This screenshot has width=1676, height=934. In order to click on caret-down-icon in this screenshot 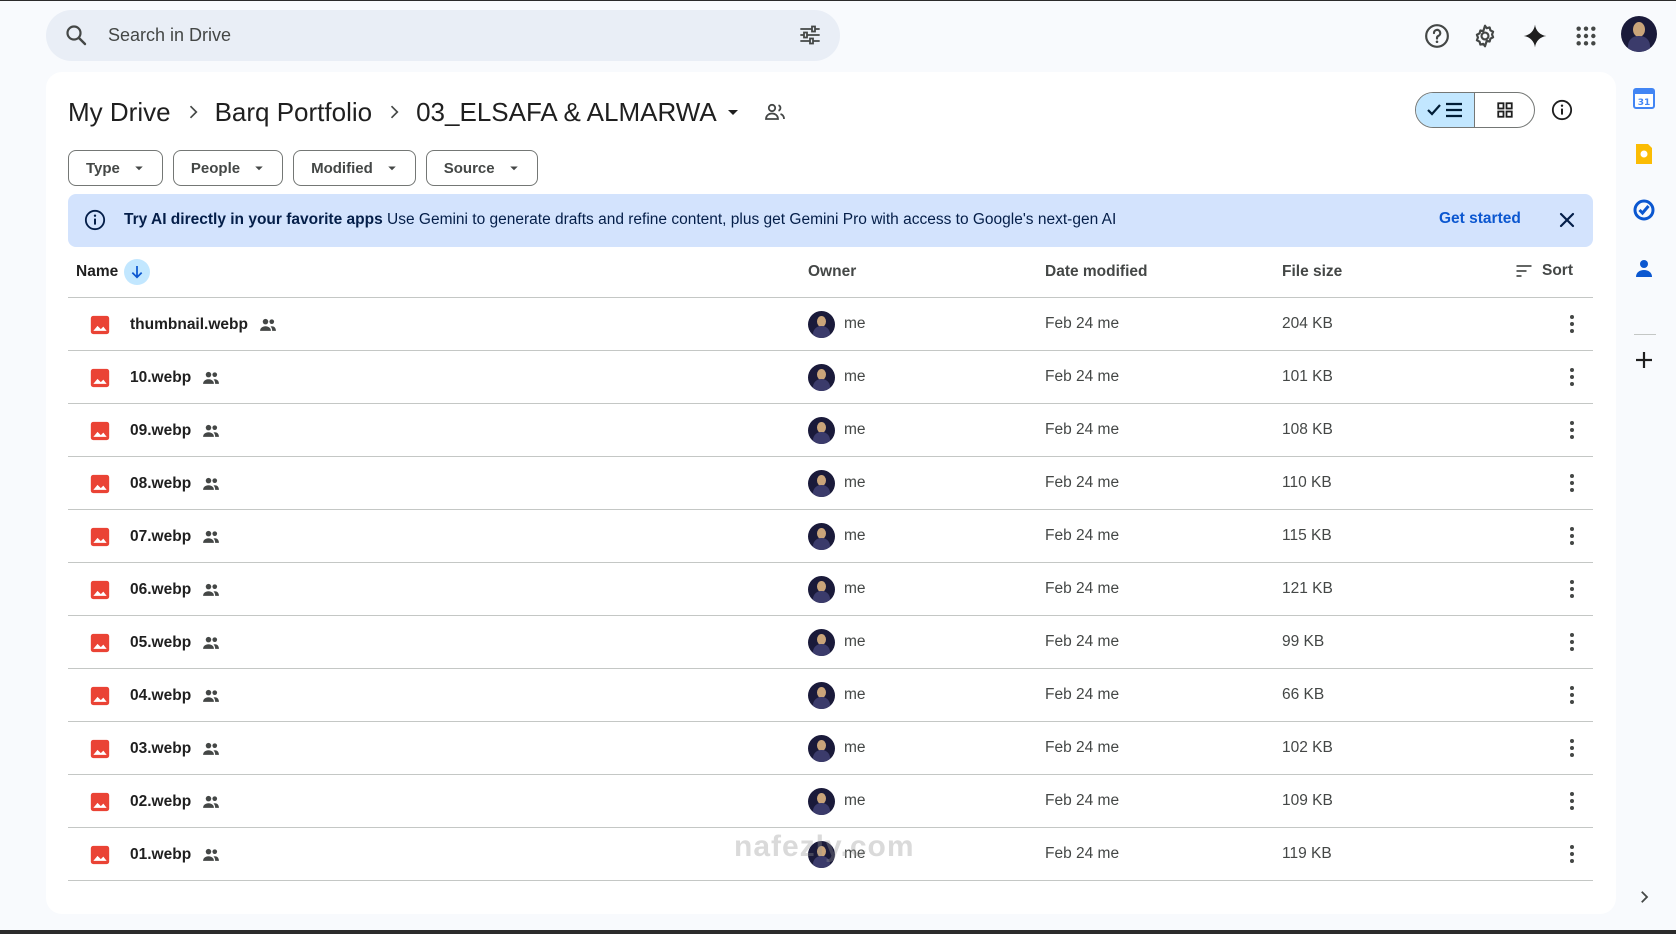, I will do `click(259, 168)`.